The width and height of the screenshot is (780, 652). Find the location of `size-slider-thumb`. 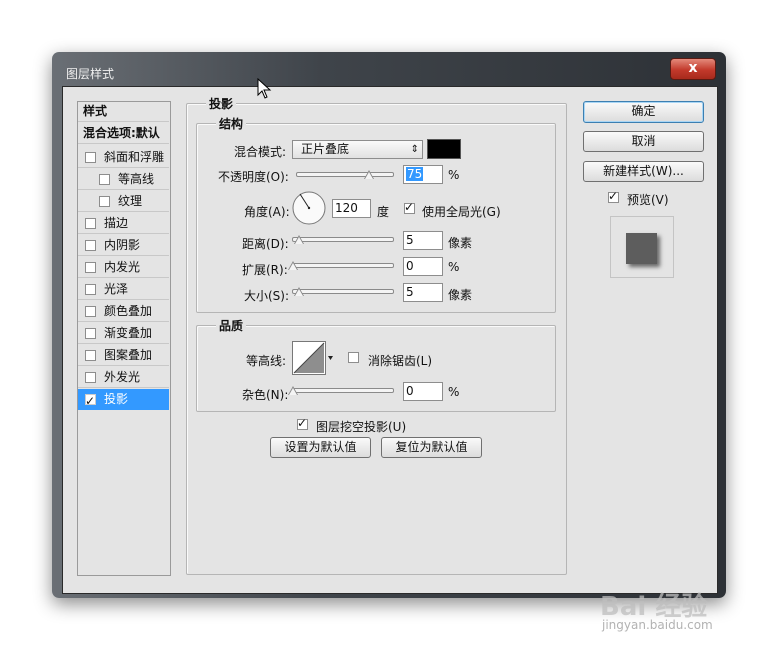

size-slider-thumb is located at coordinates (299, 291).